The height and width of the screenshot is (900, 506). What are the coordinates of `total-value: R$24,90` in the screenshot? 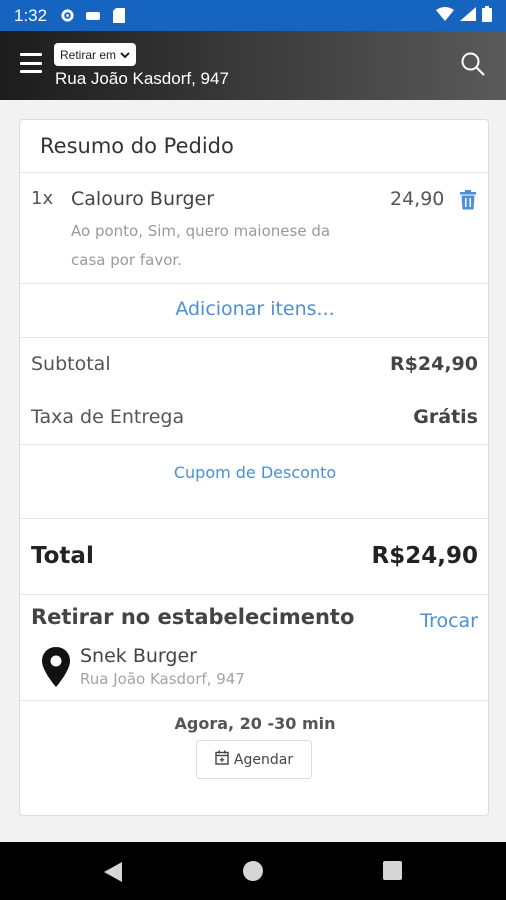 It's located at (424, 556).